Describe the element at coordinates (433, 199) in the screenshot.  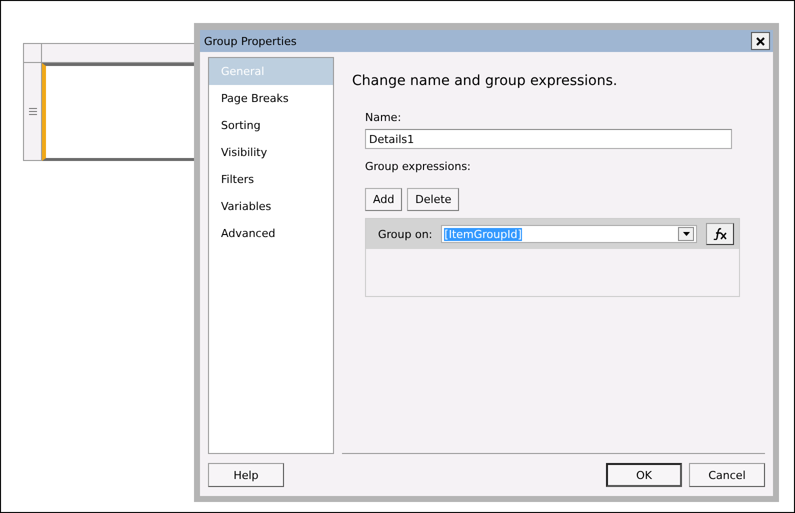
I see `action-button: Delete` at that location.